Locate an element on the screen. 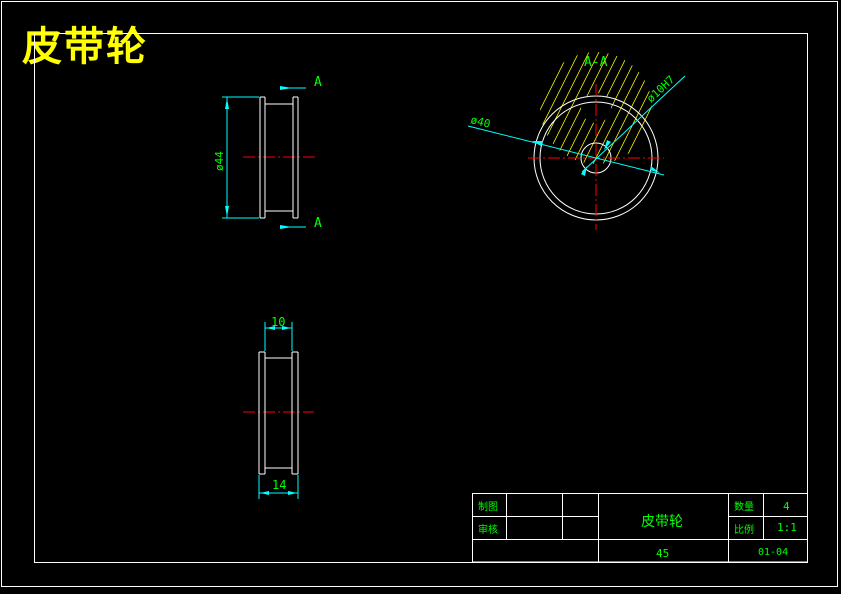 Image resolution: width=841 pixels, height=594 pixels. material: 45 is located at coordinates (662, 553).